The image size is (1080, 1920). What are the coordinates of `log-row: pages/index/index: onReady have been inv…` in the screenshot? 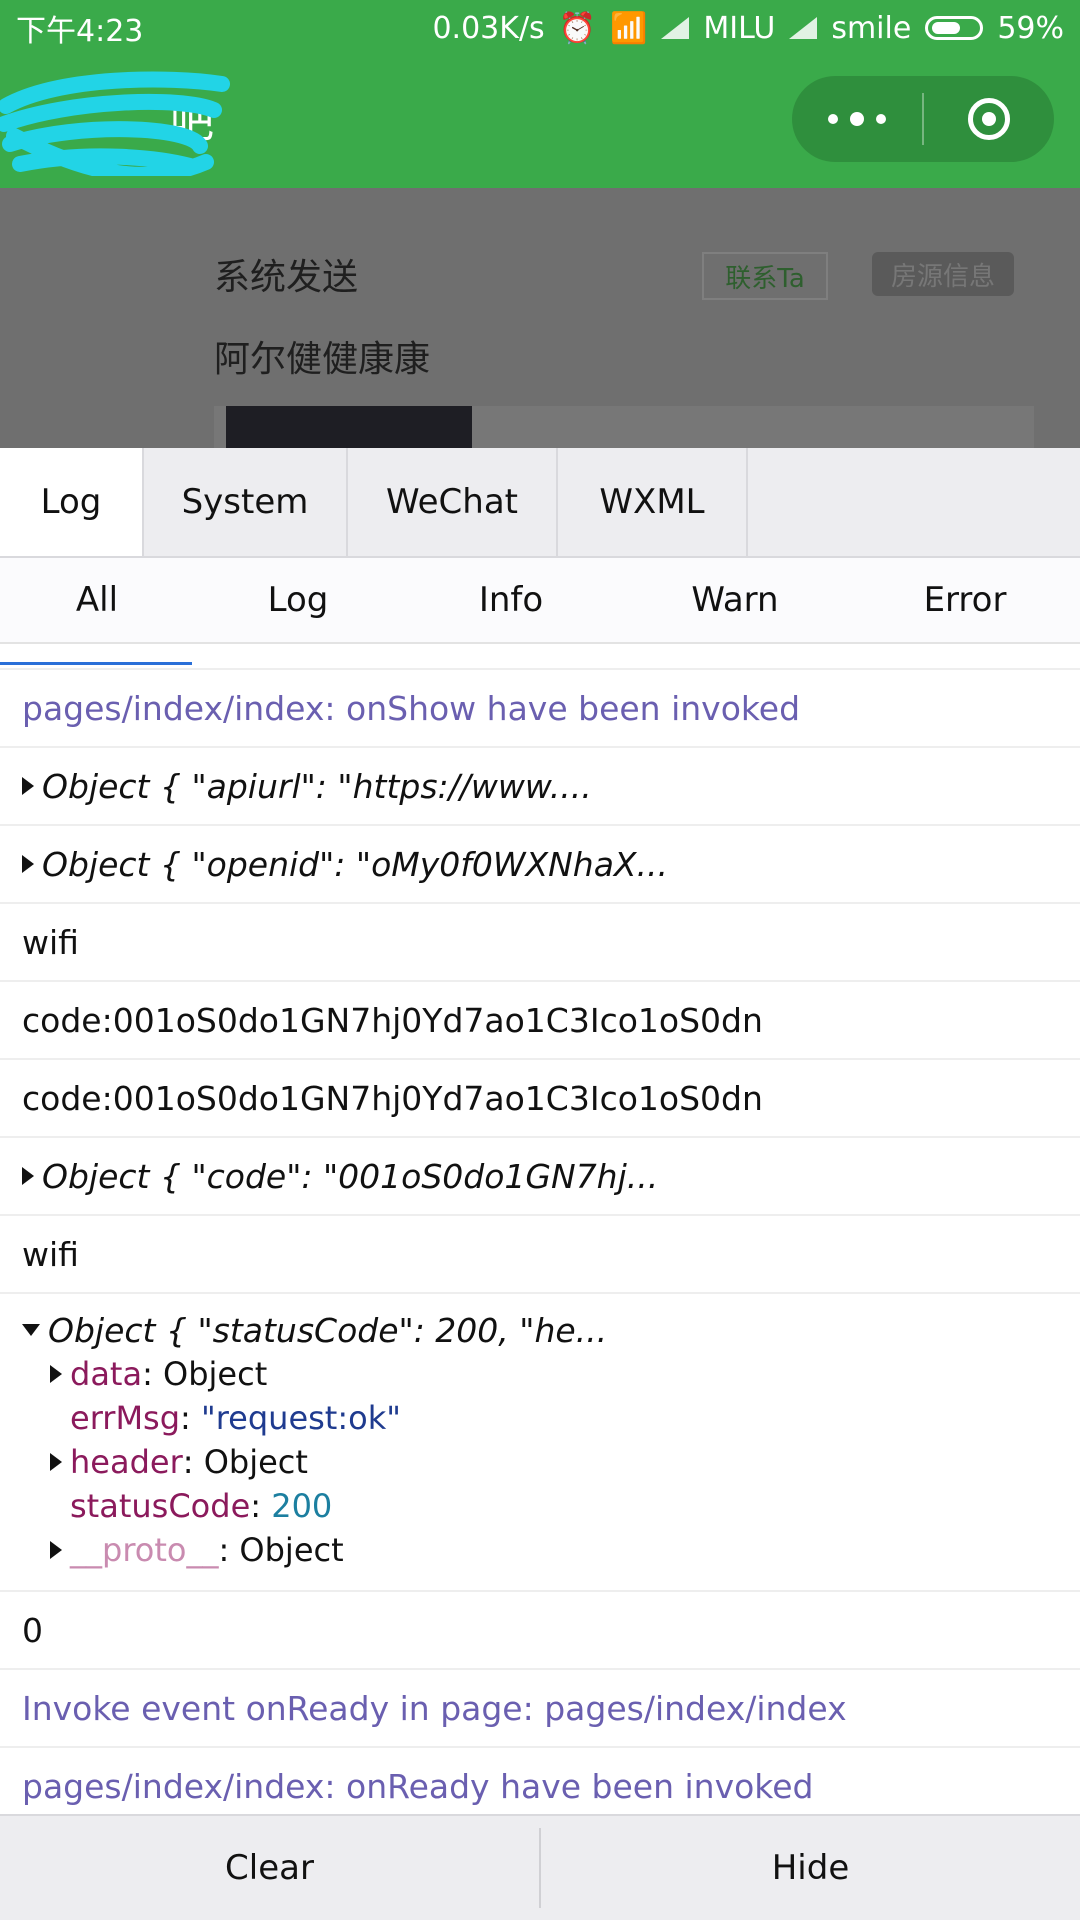 It's located at (540, 1782).